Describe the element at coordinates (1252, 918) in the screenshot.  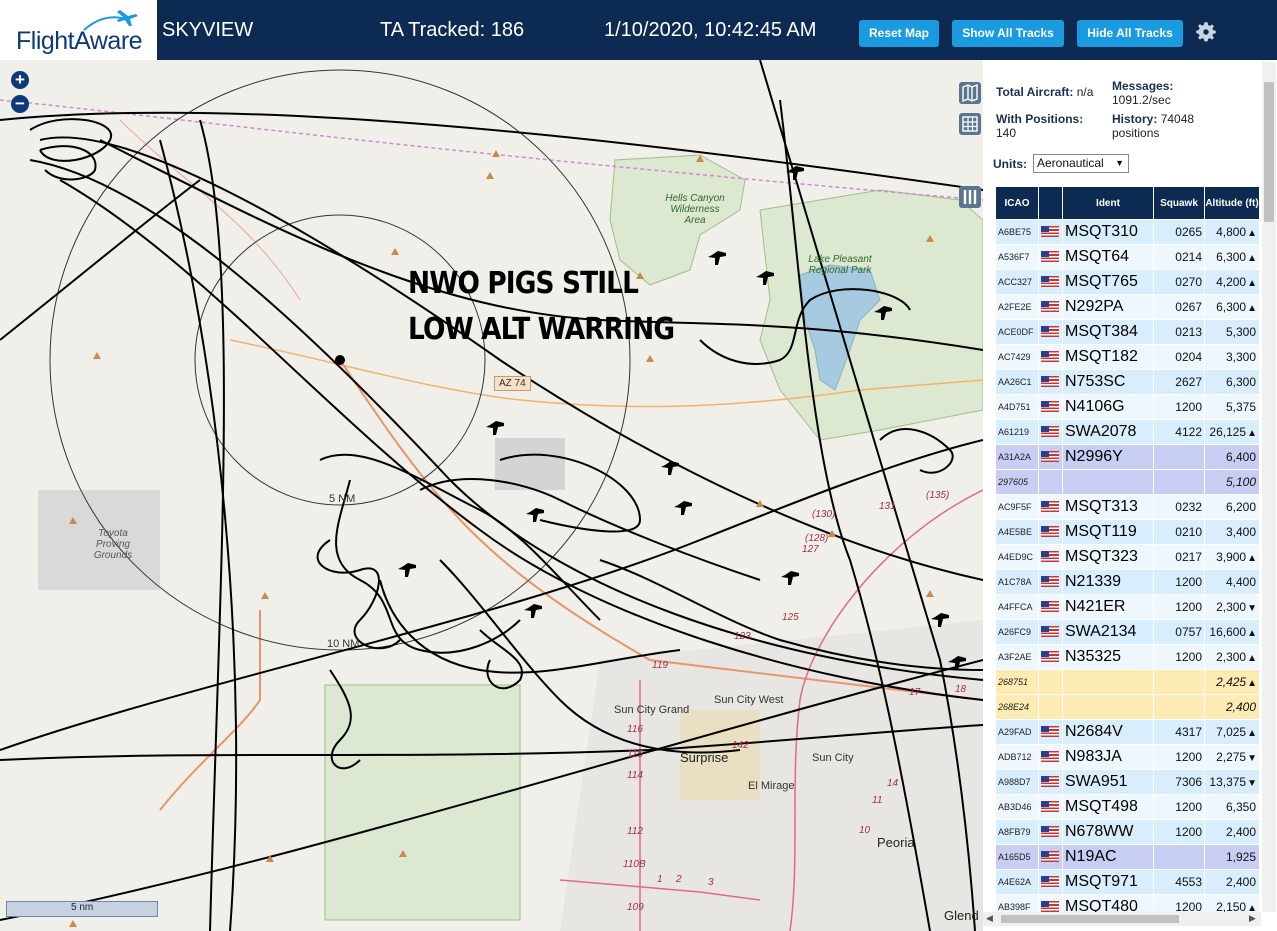
I see `scroll-right-icon: ▶` at that location.